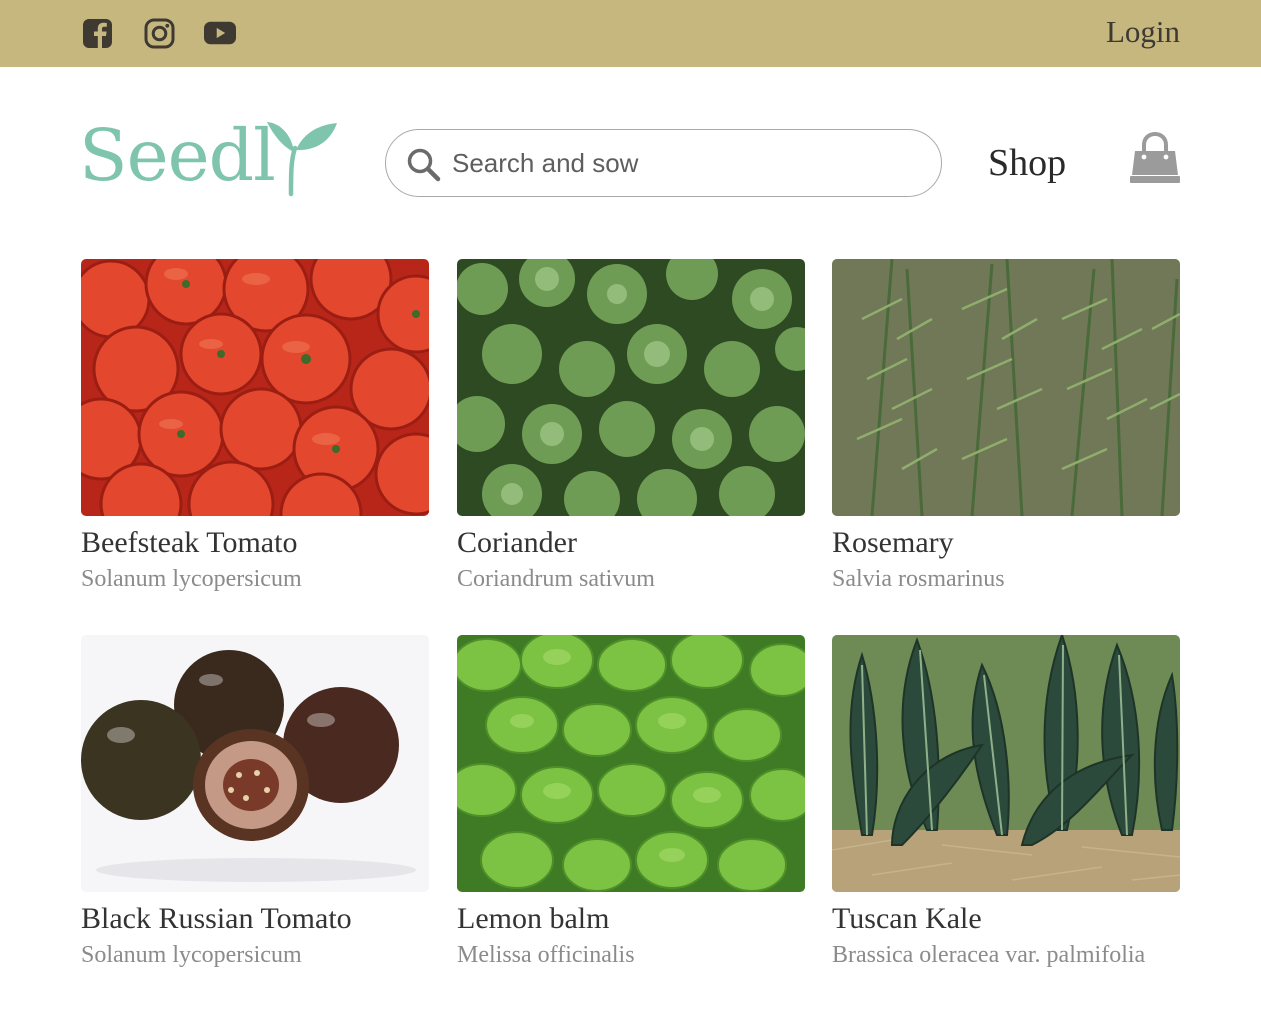  I want to click on site-logo: Seedl, so click(210, 158).